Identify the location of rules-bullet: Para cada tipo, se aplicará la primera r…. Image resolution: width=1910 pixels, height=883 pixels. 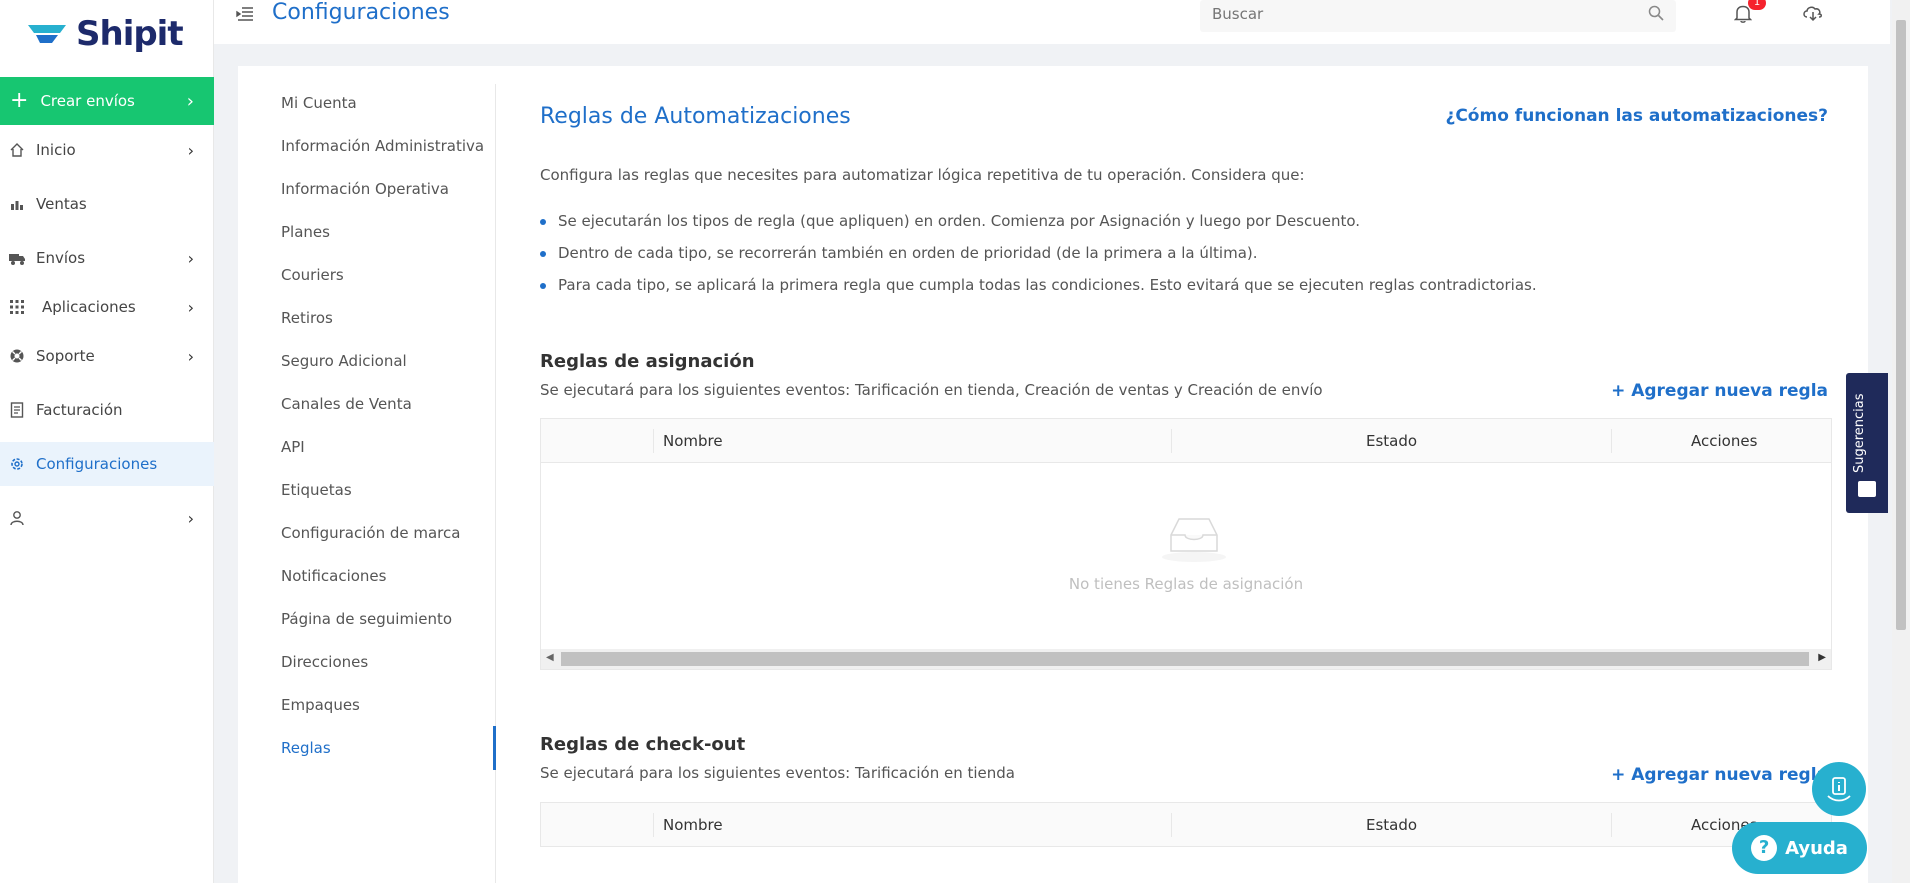
(1038, 285).